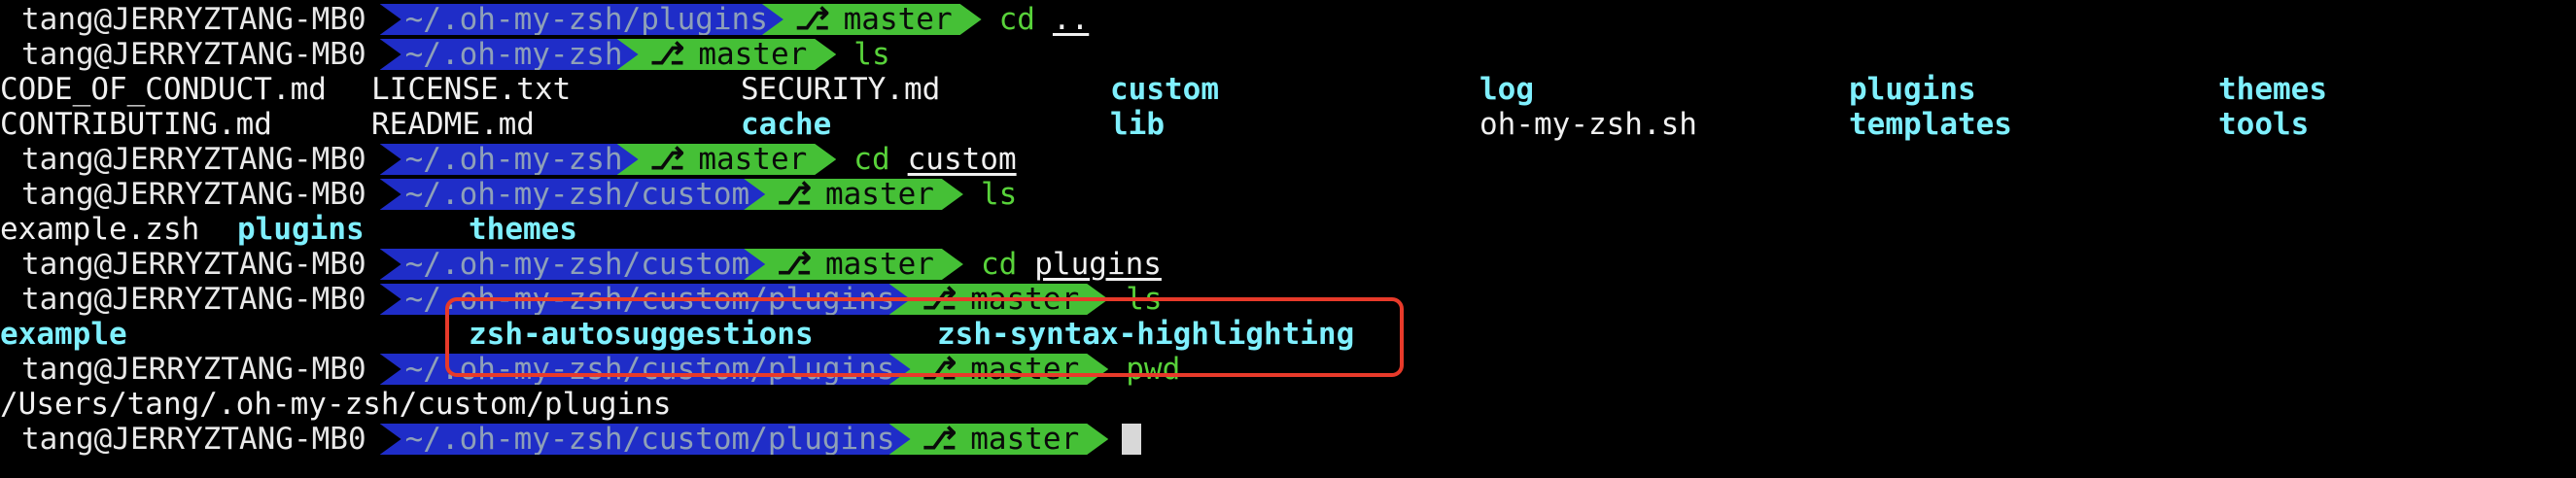 The width and height of the screenshot is (2576, 478). I want to click on command-argument: custom, so click(962, 159).